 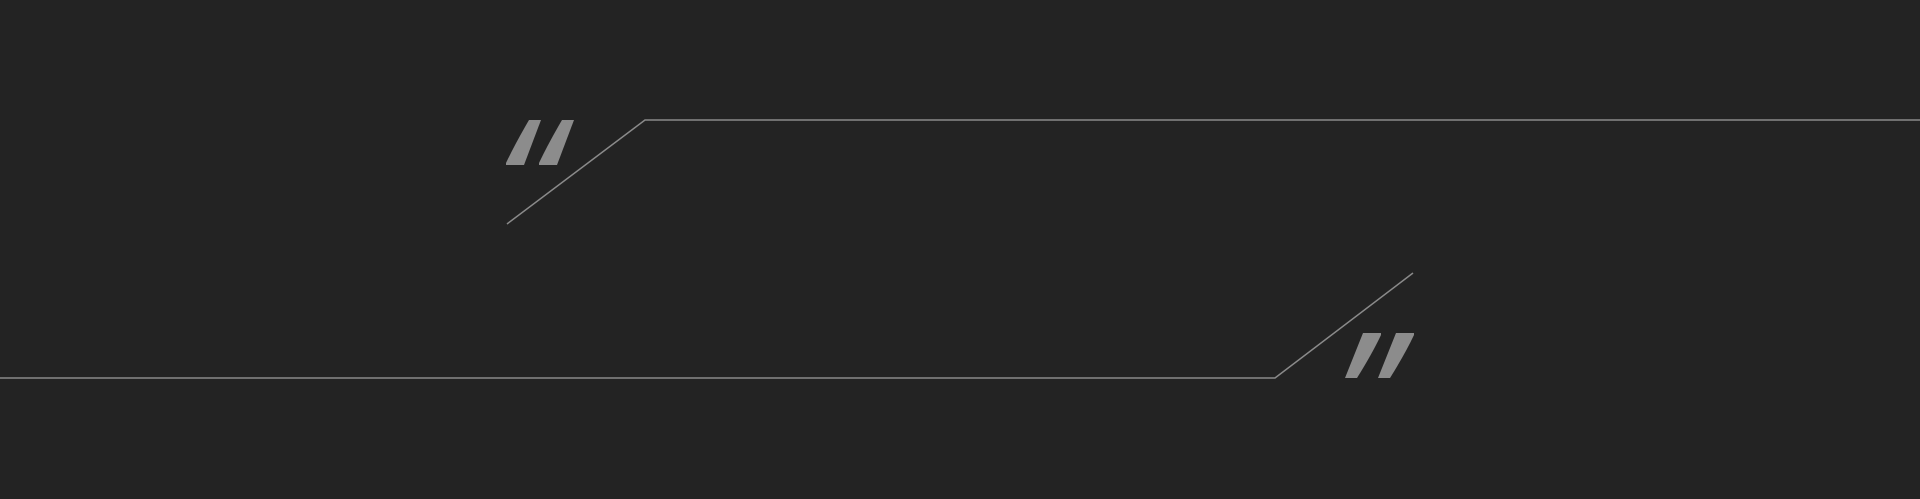 I want to click on closing-quote-icon, so click(x=1379, y=355).